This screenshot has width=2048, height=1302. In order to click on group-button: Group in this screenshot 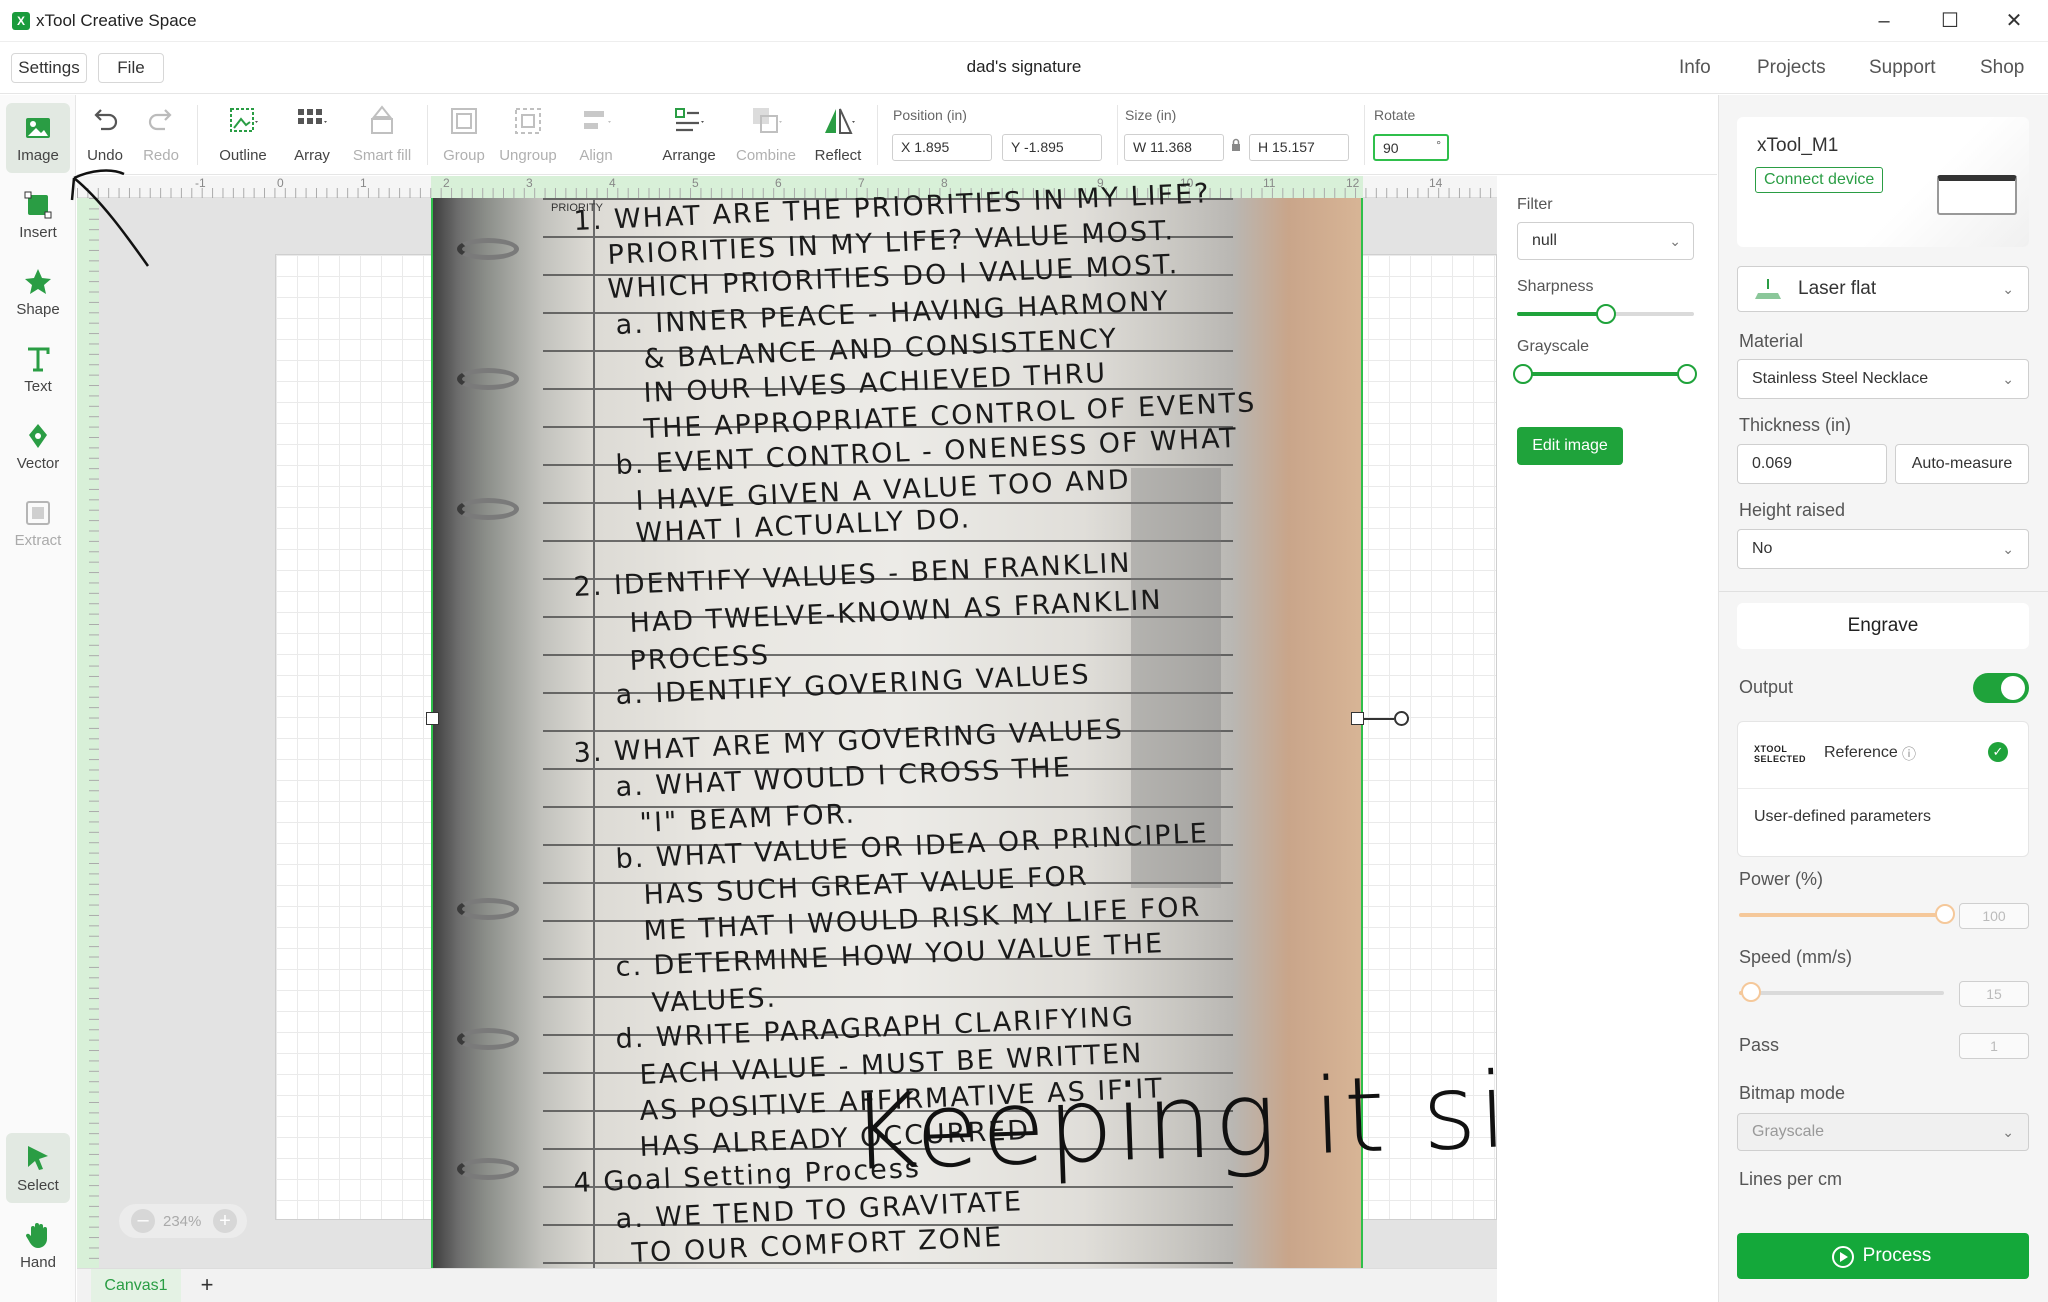, I will do `click(464, 138)`.